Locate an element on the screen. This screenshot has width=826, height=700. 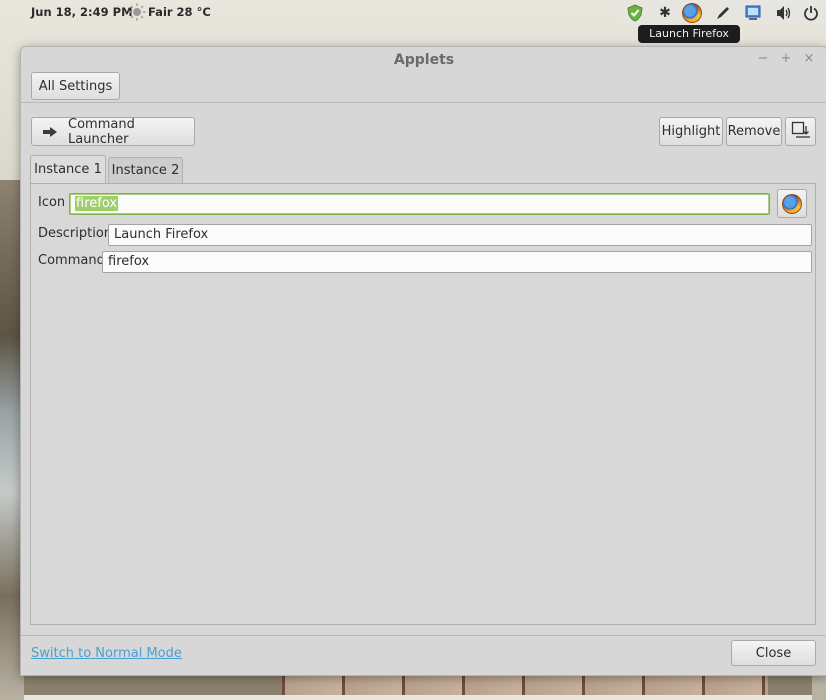
power-icon is located at coordinates (811, 13).